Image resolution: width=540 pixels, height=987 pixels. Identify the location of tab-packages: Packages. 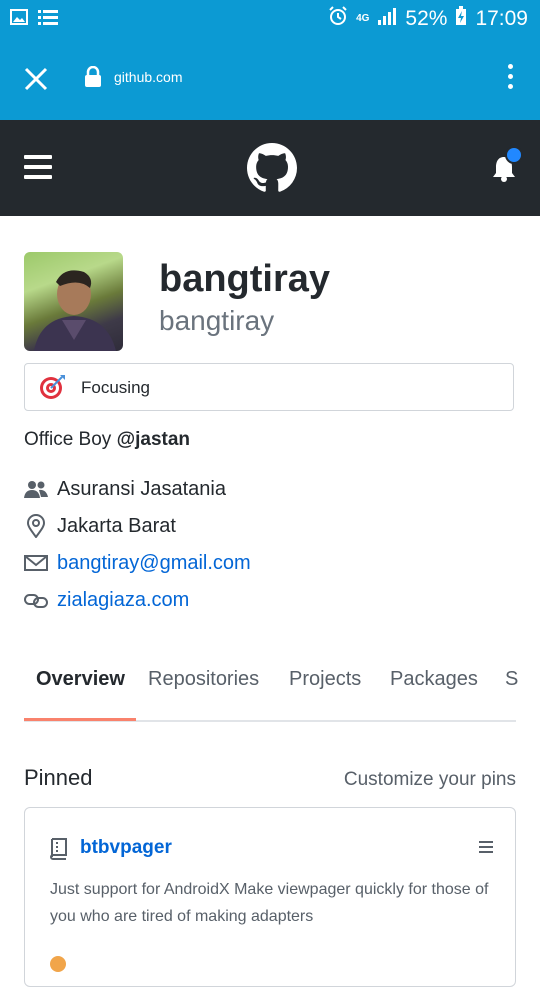
(434, 679).